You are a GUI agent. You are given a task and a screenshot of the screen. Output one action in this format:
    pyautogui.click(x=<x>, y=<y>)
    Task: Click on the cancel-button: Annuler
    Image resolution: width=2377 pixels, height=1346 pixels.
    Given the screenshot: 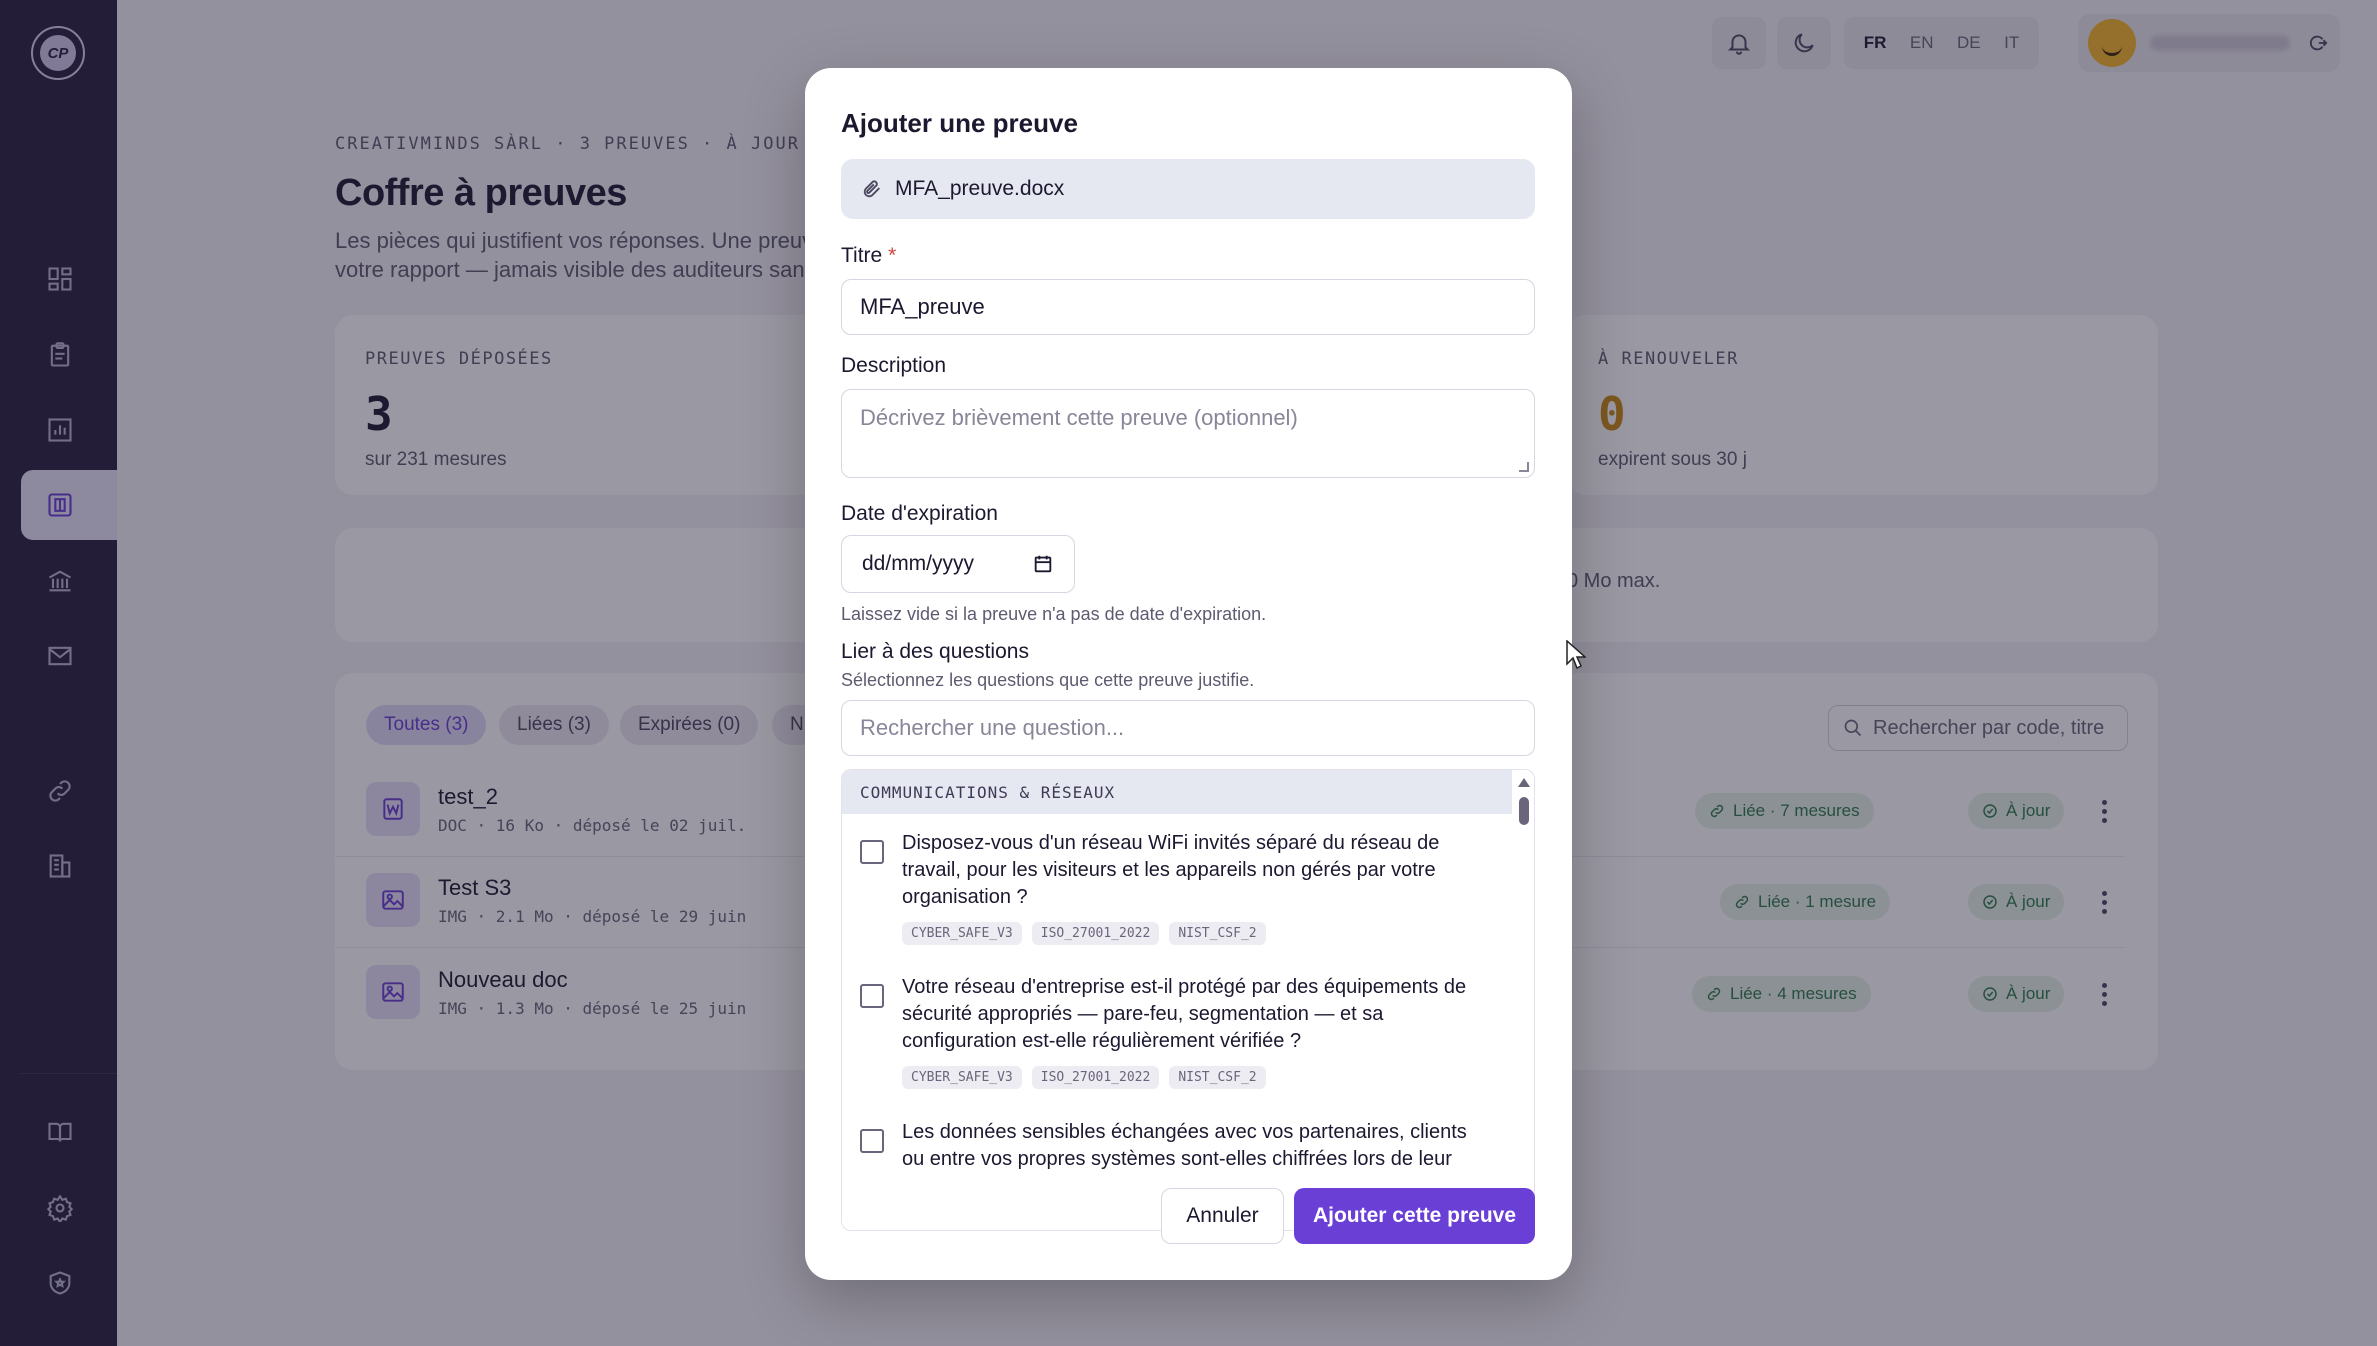 What is the action you would take?
    pyautogui.click(x=1222, y=1216)
    